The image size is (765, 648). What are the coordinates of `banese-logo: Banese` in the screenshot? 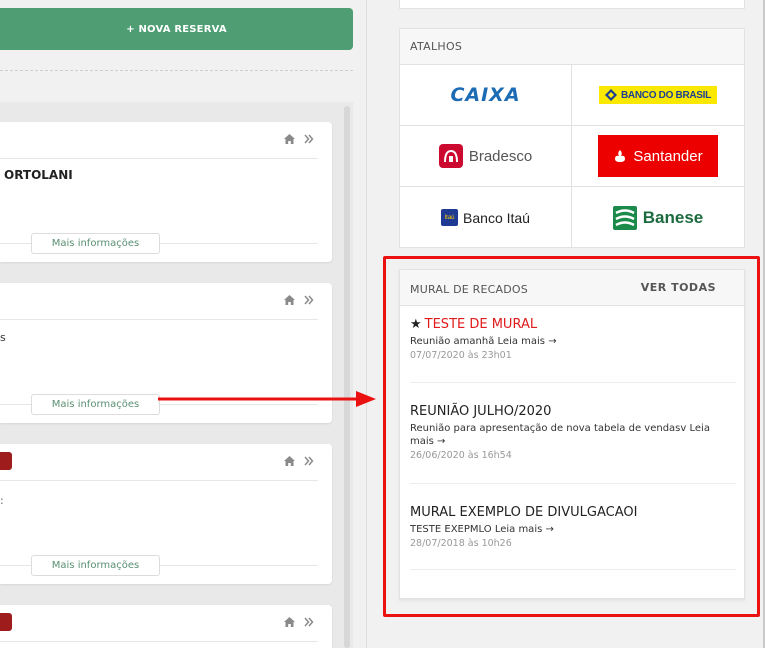 It's located at (657, 217).